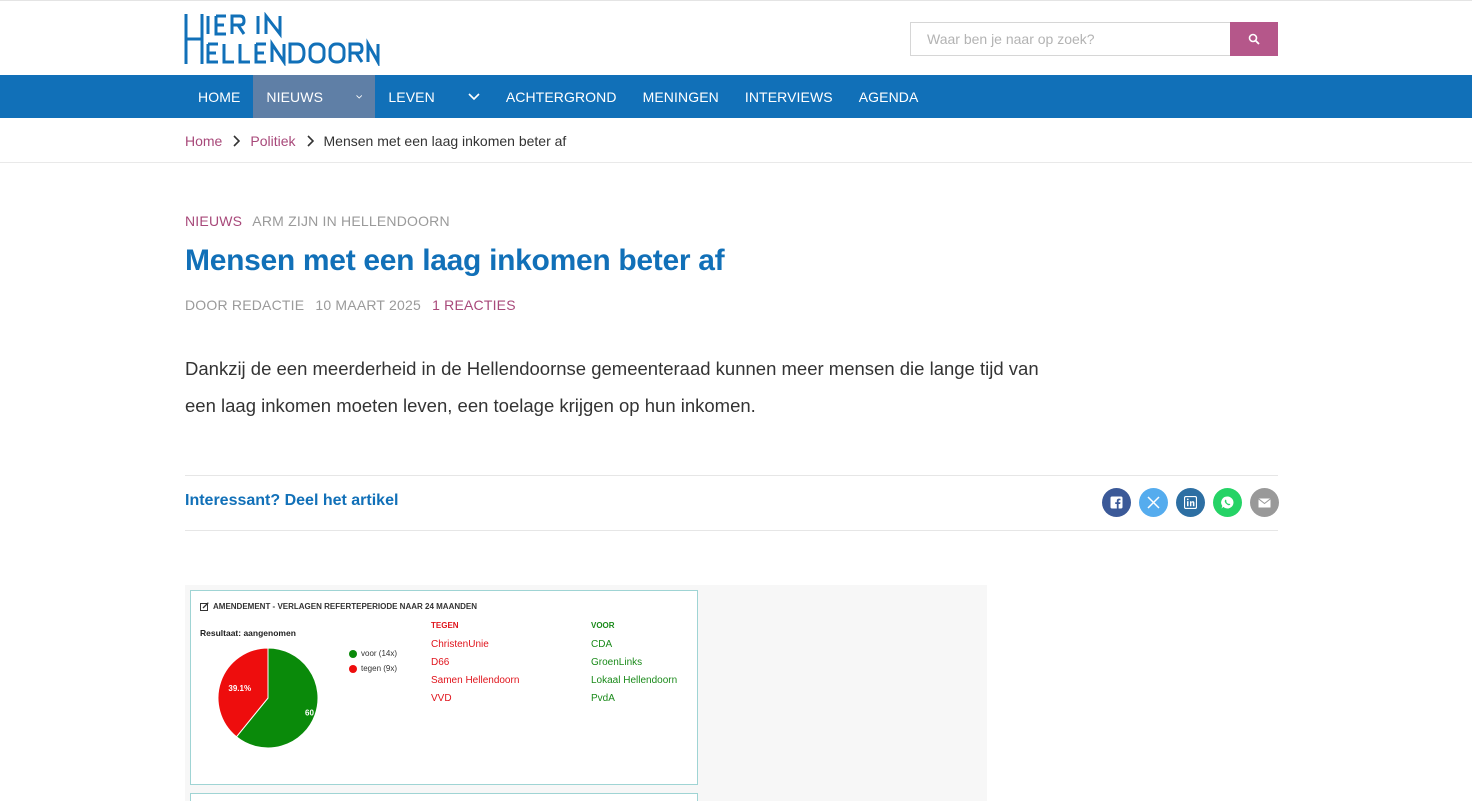  Describe the element at coordinates (309, 713) in the screenshot. I see `pie-label-voor: 60` at that location.